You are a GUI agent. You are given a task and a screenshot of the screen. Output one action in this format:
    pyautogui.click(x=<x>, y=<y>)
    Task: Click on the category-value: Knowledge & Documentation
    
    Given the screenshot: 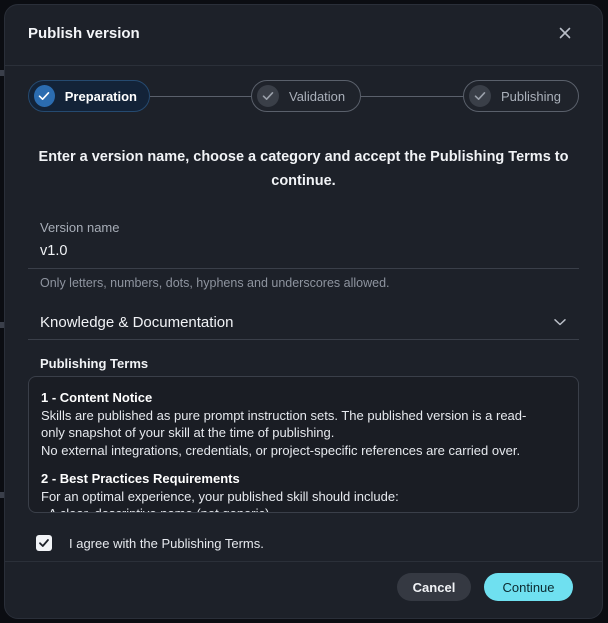 What is the action you would take?
    pyautogui.click(x=137, y=322)
    